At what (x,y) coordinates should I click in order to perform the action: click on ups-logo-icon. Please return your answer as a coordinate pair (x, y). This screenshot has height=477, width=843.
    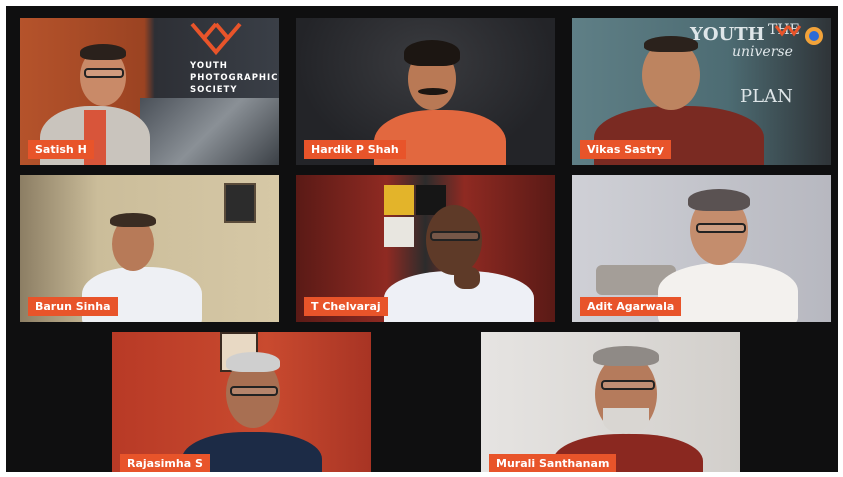
    Looking at the image, I should click on (215, 38).